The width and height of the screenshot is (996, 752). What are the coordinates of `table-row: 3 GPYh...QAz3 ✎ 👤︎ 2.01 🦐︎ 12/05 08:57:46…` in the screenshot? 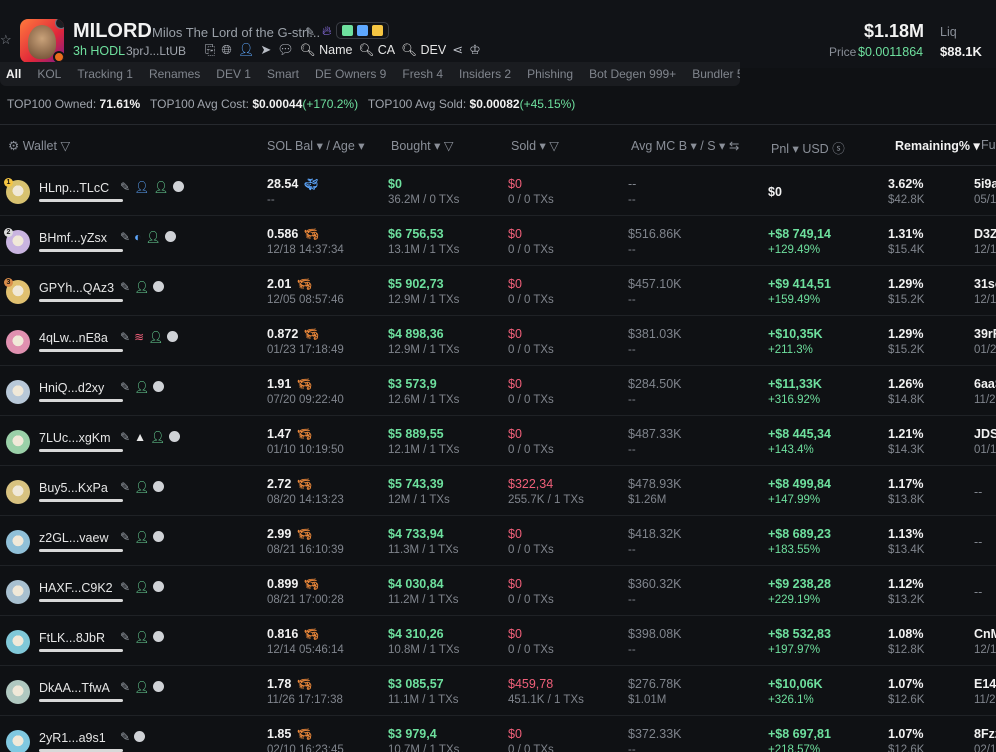 It's located at (498, 291).